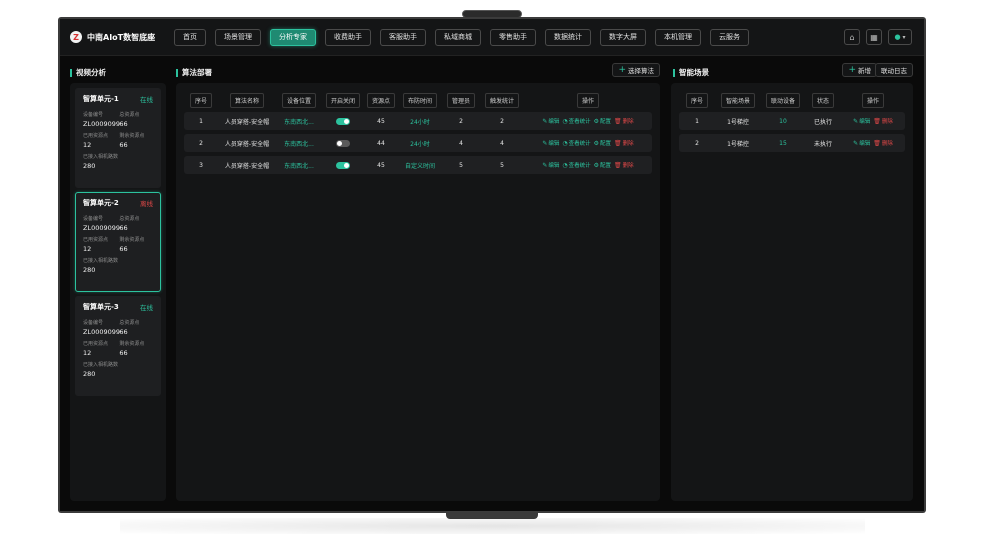 The width and height of the screenshot is (985, 554). I want to click on table-row: 1 1号梯控 10 已执行 ✎ 编辑 🗑 删除, so click(792, 121).